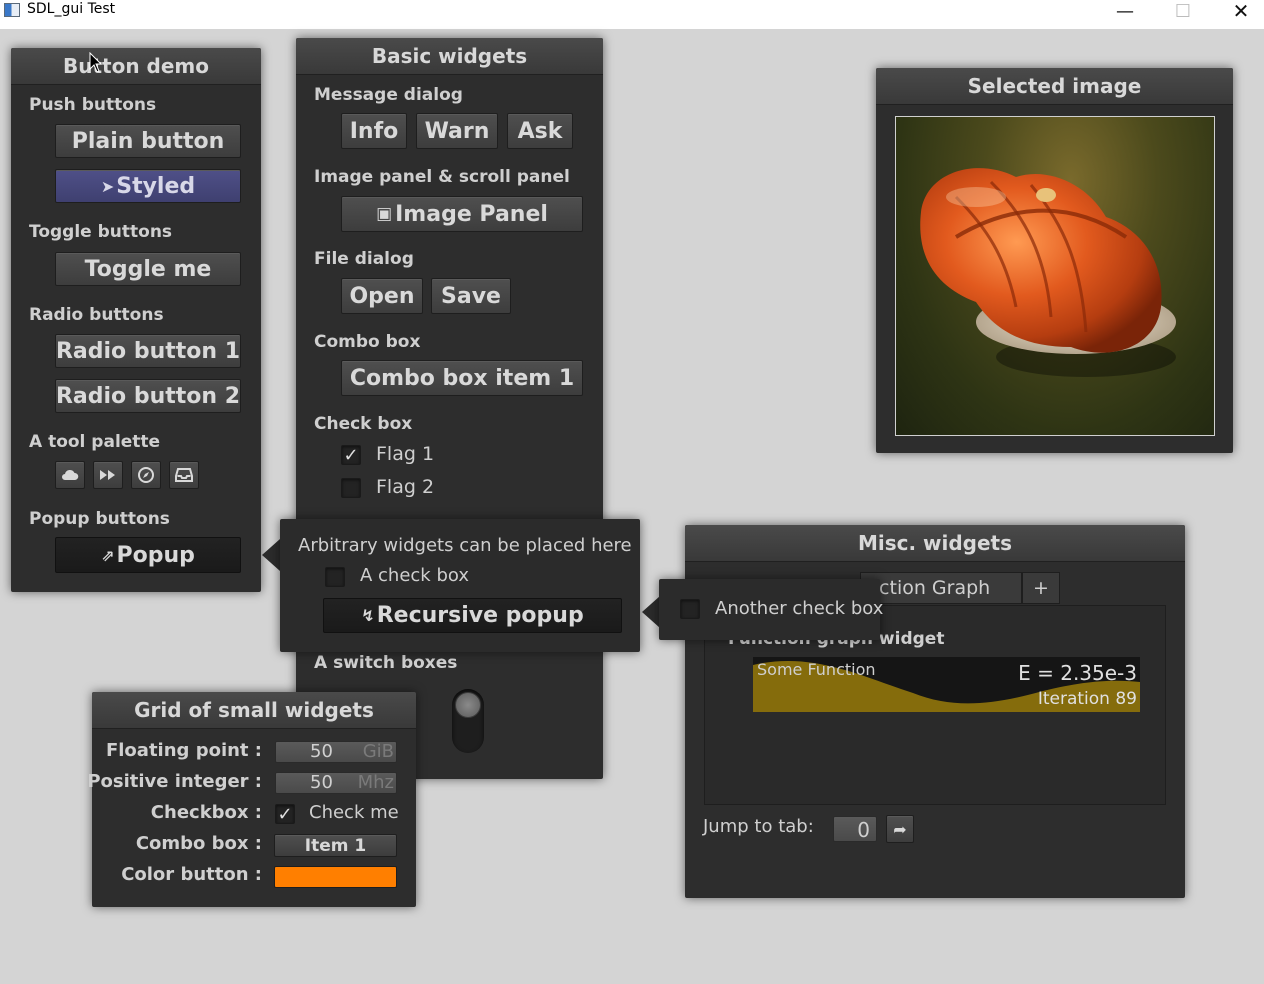 This screenshot has height=984, width=1264. Describe the element at coordinates (321, 782) in the screenshot. I see `positive-integer-value: 50` at that location.